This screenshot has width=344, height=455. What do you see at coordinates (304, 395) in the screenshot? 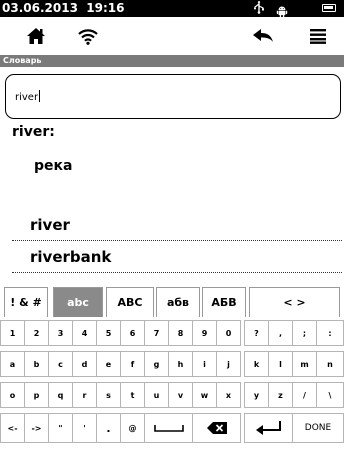
I see `key: /` at bounding box center [304, 395].